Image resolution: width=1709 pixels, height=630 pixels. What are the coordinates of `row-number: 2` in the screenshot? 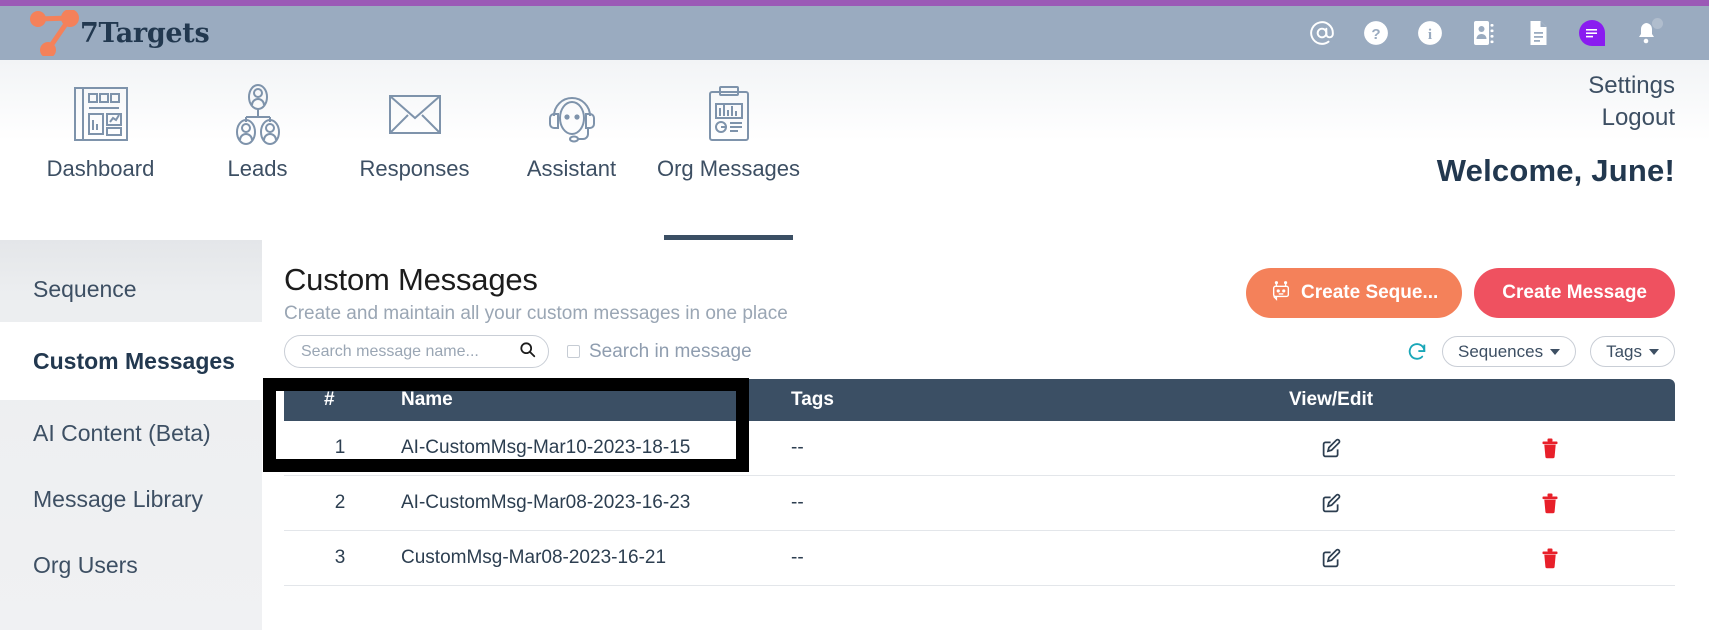 It's located at (340, 502).